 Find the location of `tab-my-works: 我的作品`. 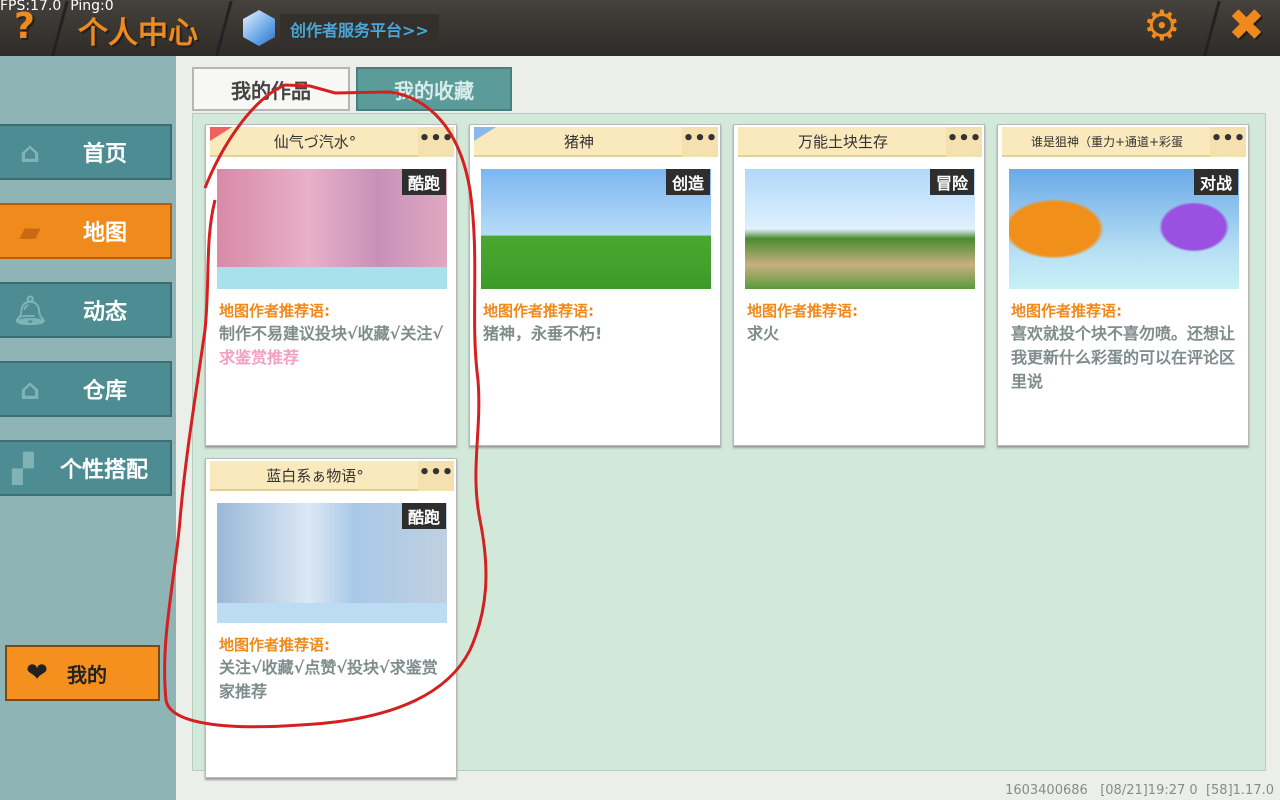

tab-my-works: 我的作品 is located at coordinates (271, 89).